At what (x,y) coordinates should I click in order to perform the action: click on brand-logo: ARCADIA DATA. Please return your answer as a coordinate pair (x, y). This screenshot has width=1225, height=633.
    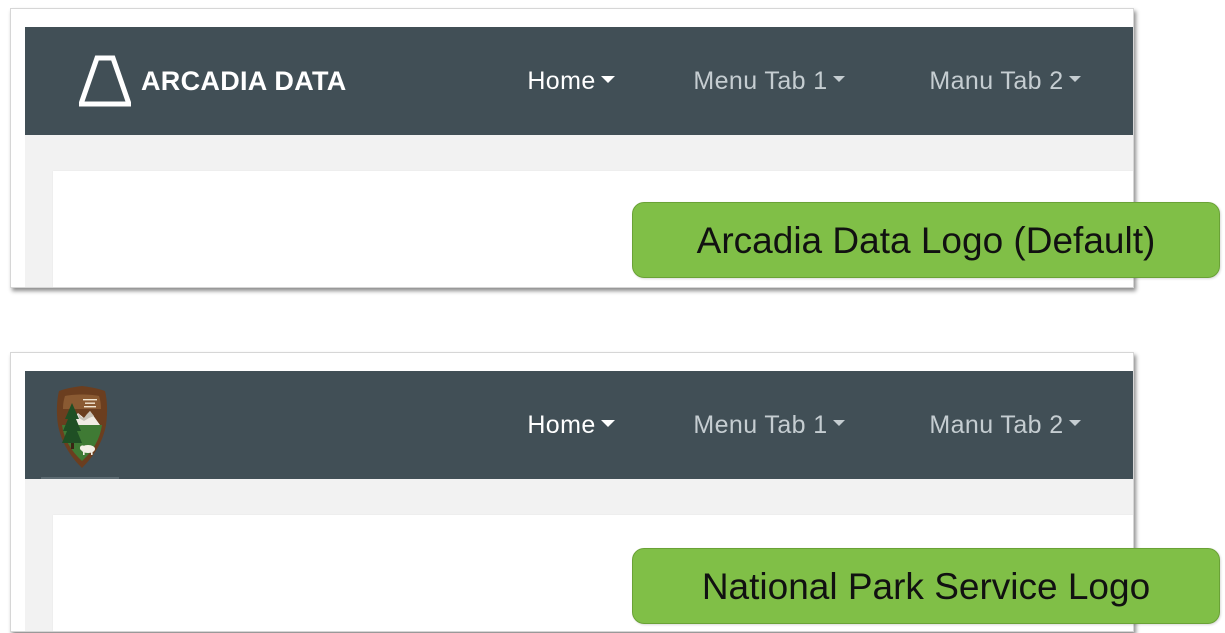
    Looking at the image, I should click on (213, 81).